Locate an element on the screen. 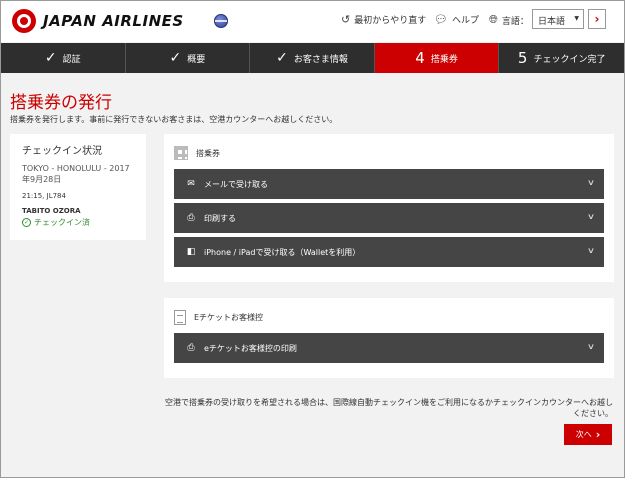  next-label: 次へ is located at coordinates (583, 434).